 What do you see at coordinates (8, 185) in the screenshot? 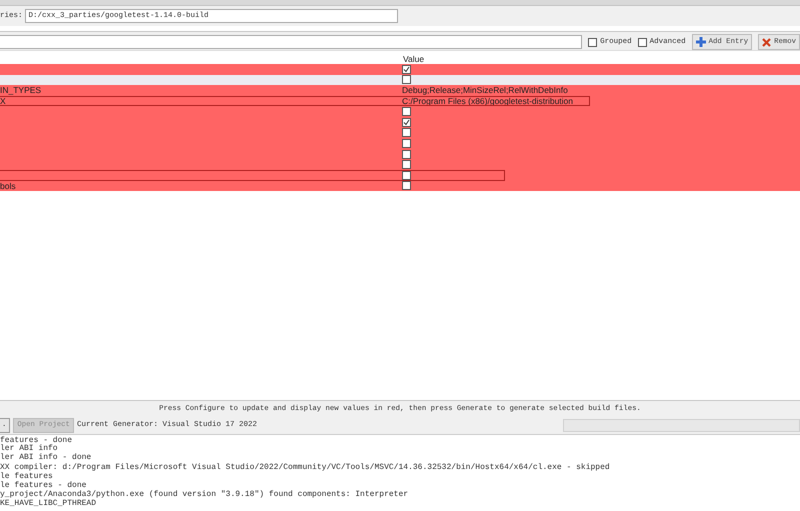
I see `entry-name: bols` at bounding box center [8, 185].